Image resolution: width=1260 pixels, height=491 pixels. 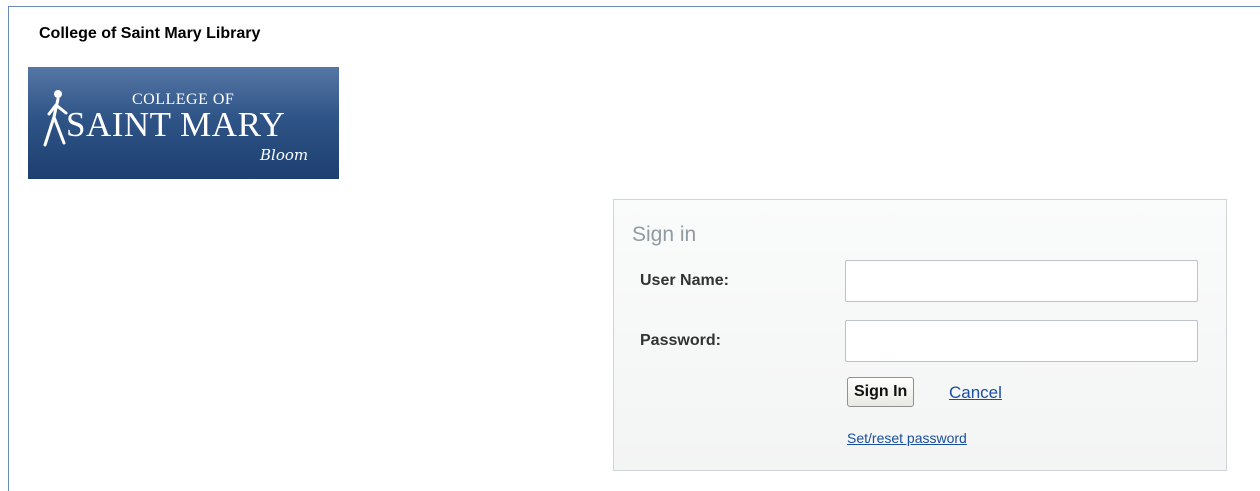 What do you see at coordinates (664, 234) in the screenshot?
I see `signin-title: Sign in` at bounding box center [664, 234].